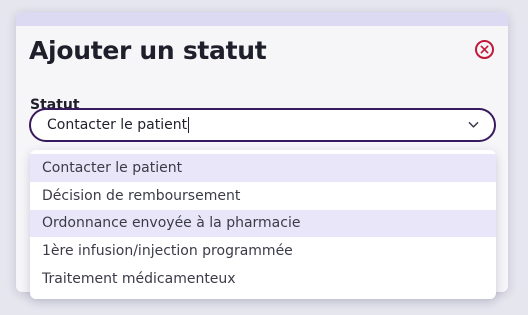  What do you see at coordinates (263, 251) in the screenshot?
I see `dropdown-option: 1ère infusion/injection programmée` at bounding box center [263, 251].